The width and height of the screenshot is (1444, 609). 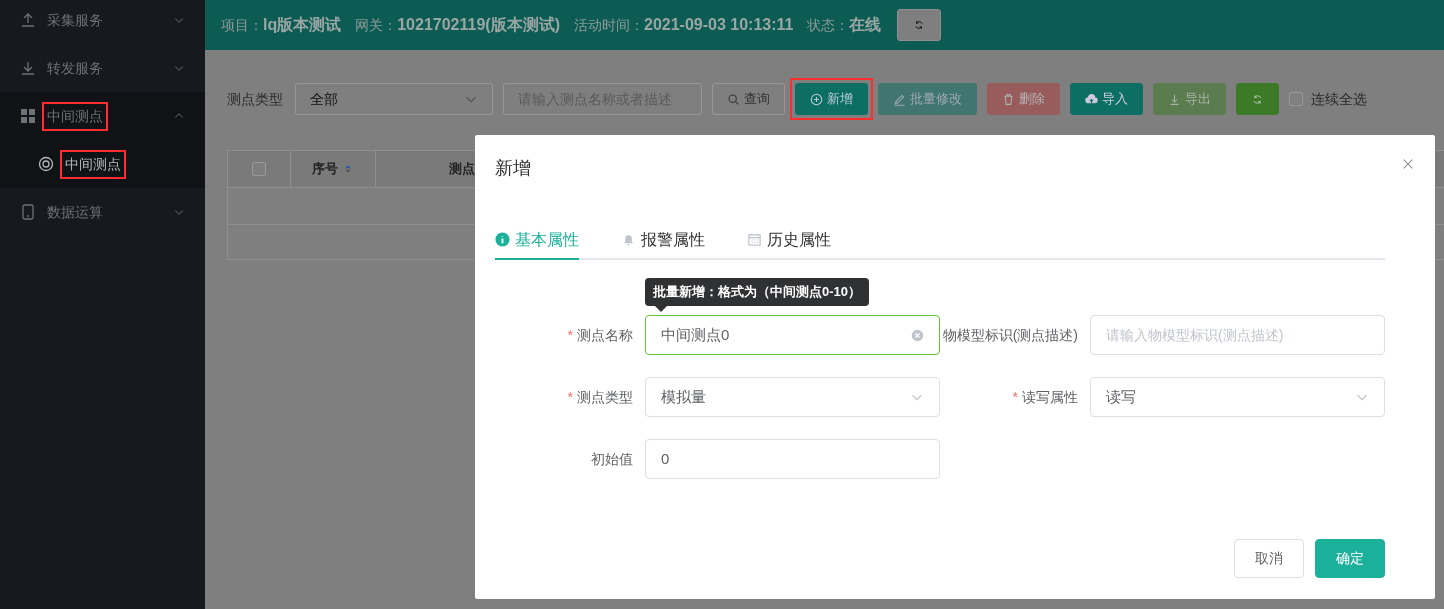 What do you see at coordinates (102, 164) in the screenshot?
I see `sidebar-subitem: 中间测点` at bounding box center [102, 164].